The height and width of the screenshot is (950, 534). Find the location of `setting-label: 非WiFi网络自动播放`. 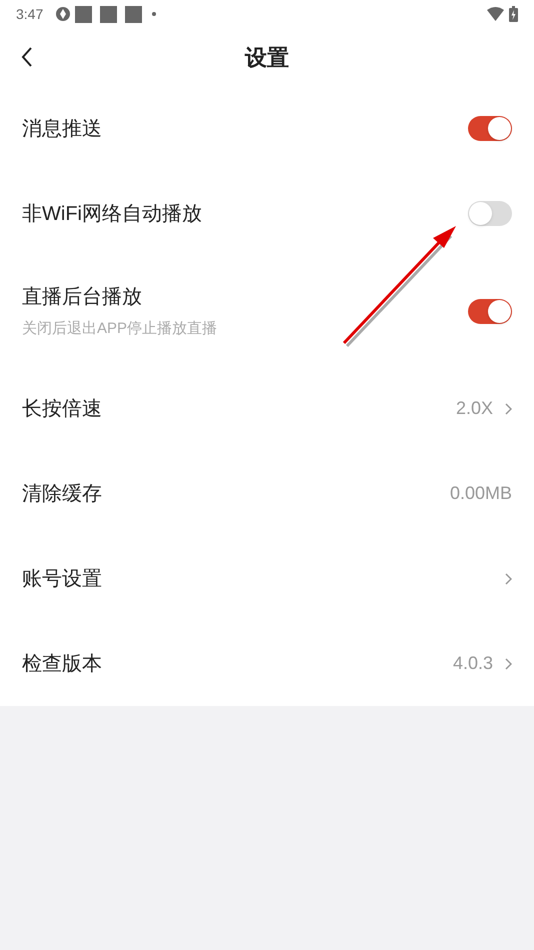

setting-label: 非WiFi网络自动播放 is located at coordinates (112, 214).